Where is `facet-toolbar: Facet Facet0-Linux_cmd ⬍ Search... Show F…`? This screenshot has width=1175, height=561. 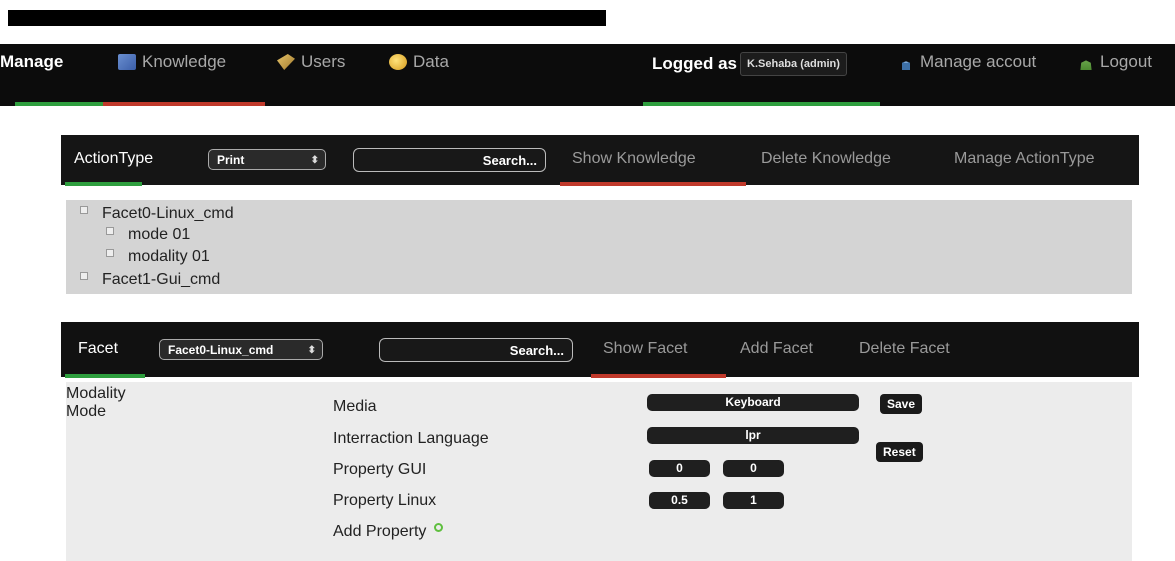
facet-toolbar: Facet Facet0-Linux_cmd ⬍ Search... Show F… is located at coordinates (600, 350).